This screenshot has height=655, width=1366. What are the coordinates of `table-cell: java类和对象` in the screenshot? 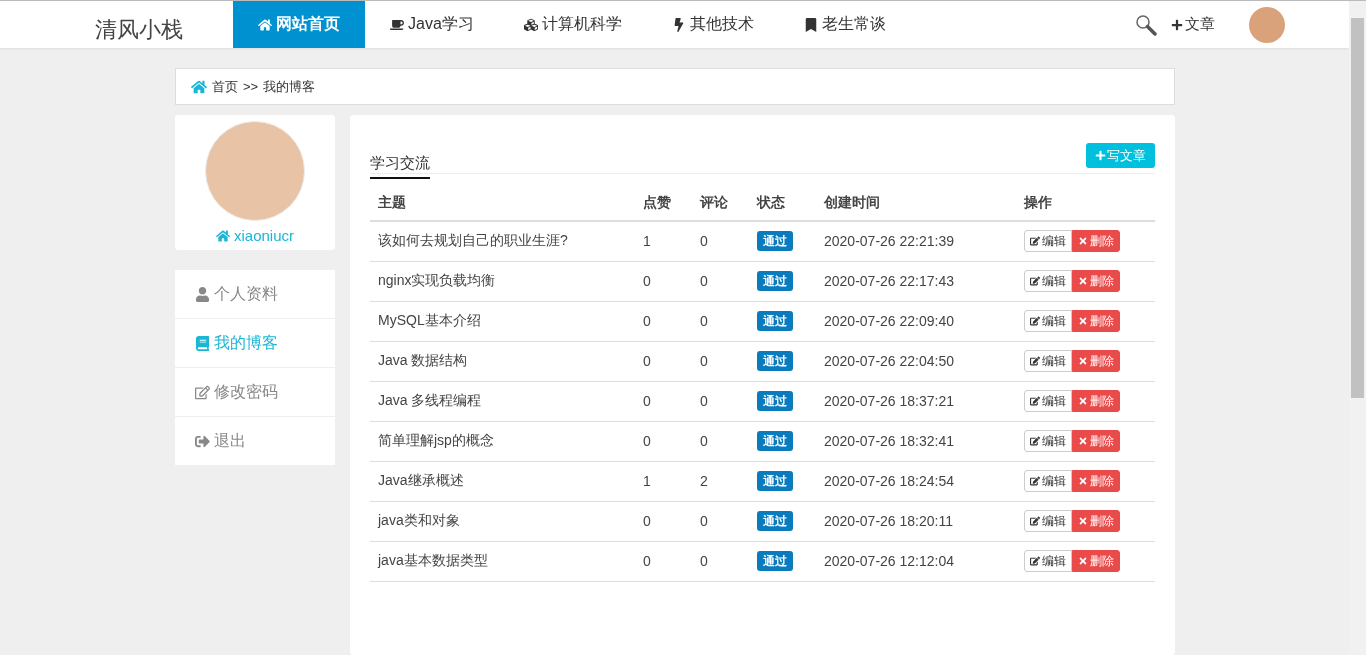 It's located at (502, 521).